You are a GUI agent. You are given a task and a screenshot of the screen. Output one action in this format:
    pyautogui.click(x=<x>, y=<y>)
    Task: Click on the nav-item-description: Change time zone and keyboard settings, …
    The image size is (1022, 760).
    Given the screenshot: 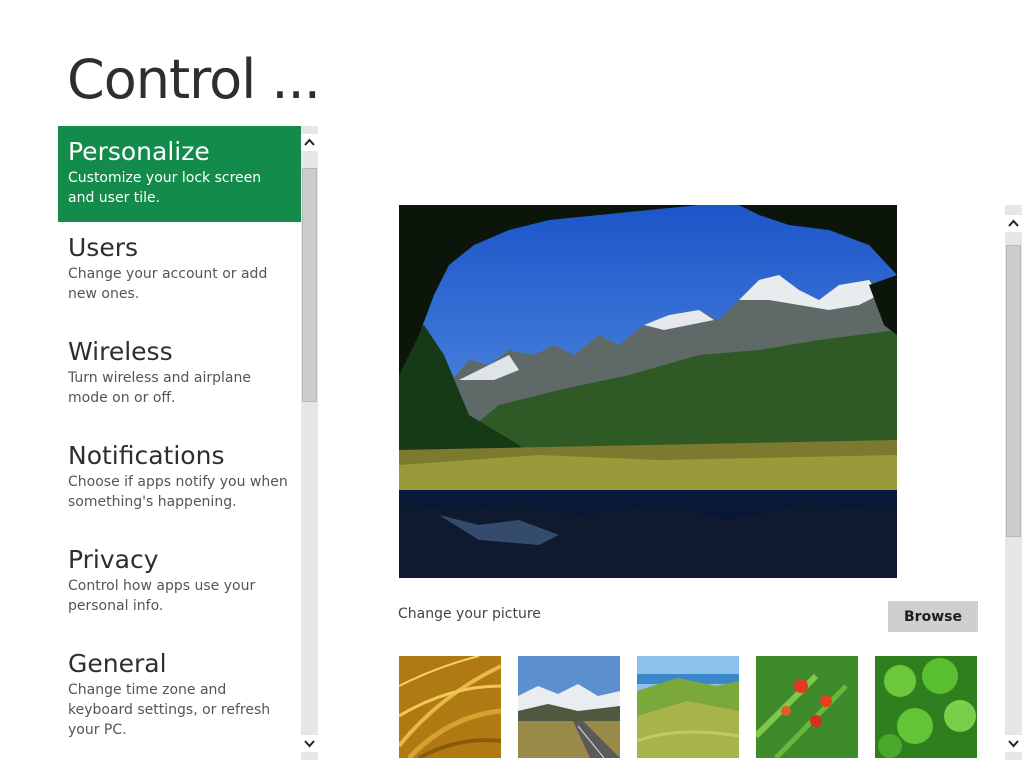 What is the action you would take?
    pyautogui.click(x=169, y=710)
    